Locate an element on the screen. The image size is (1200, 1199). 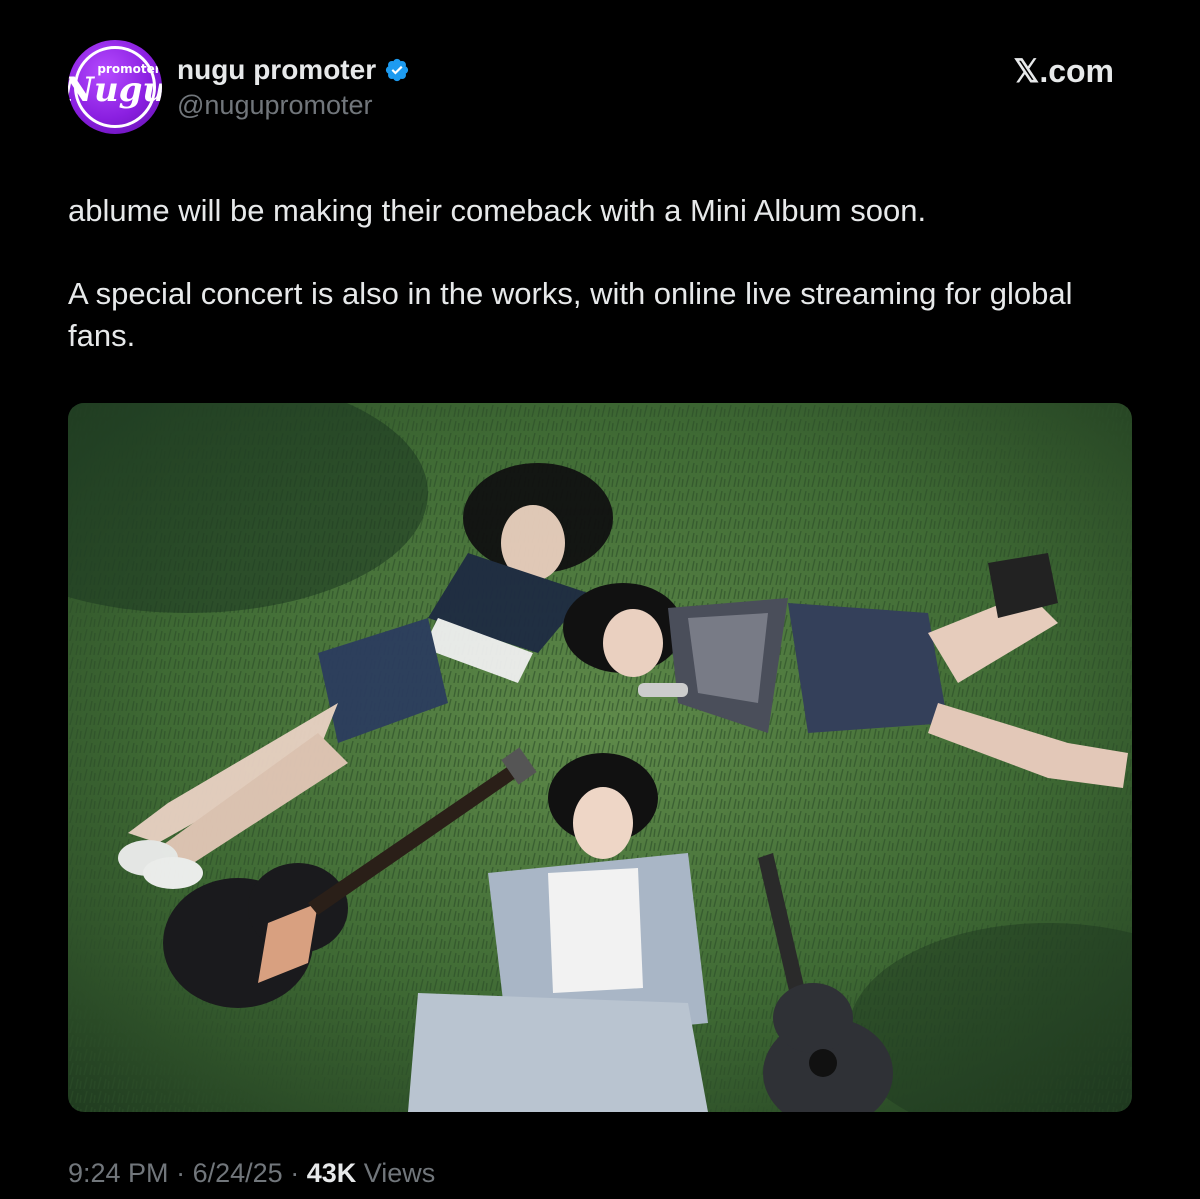
tweet-time: 9:24 PM is located at coordinates (118, 1173).